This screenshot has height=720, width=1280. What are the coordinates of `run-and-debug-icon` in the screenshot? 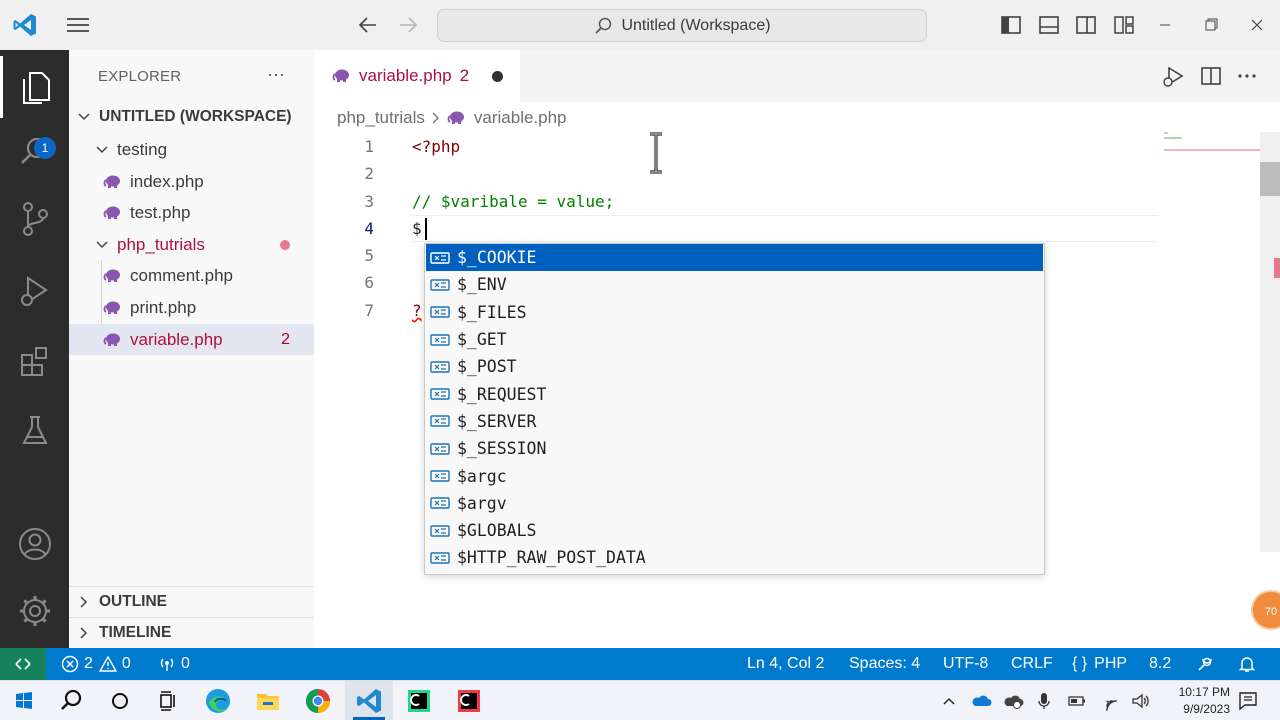 It's located at (34, 291).